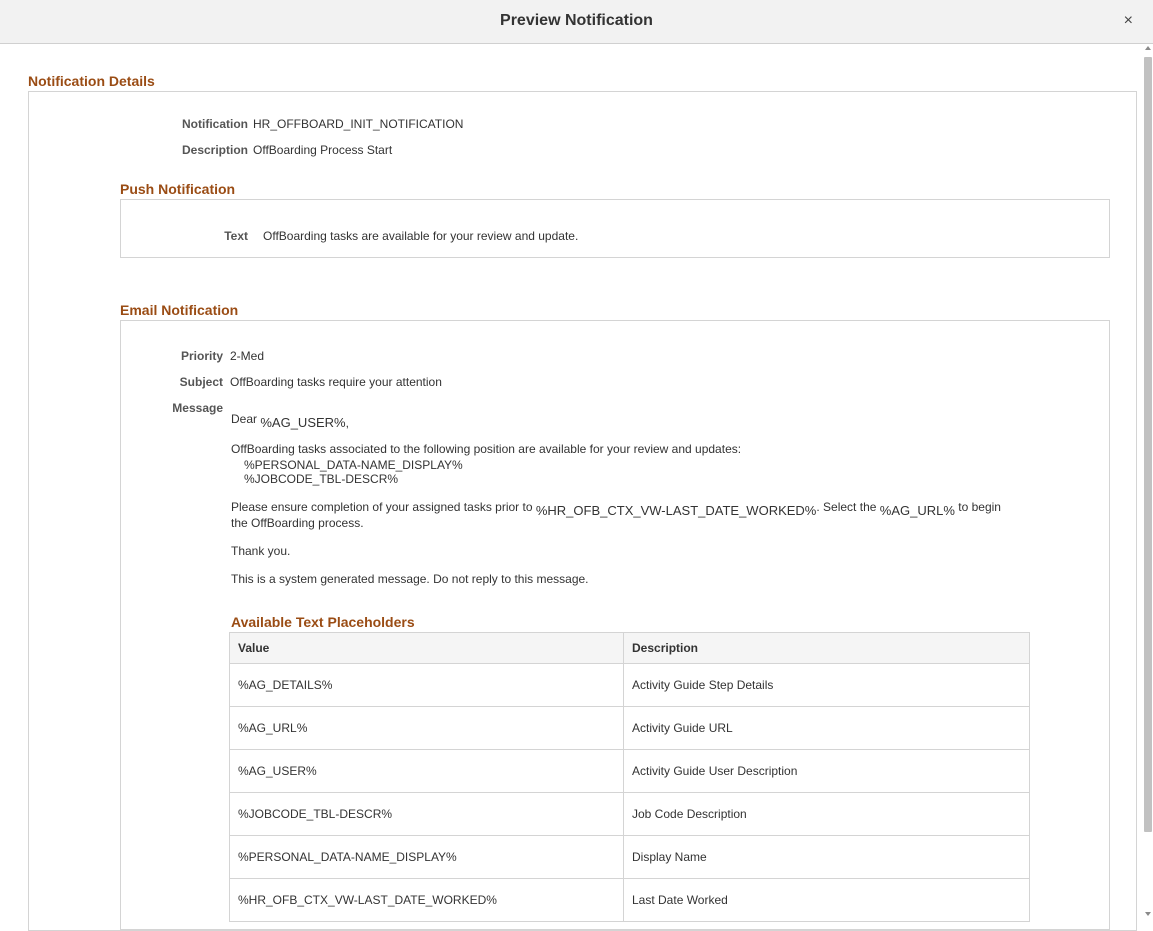 This screenshot has width=1153, height=931. I want to click on vertical-scrollbar, so click(1148, 481).